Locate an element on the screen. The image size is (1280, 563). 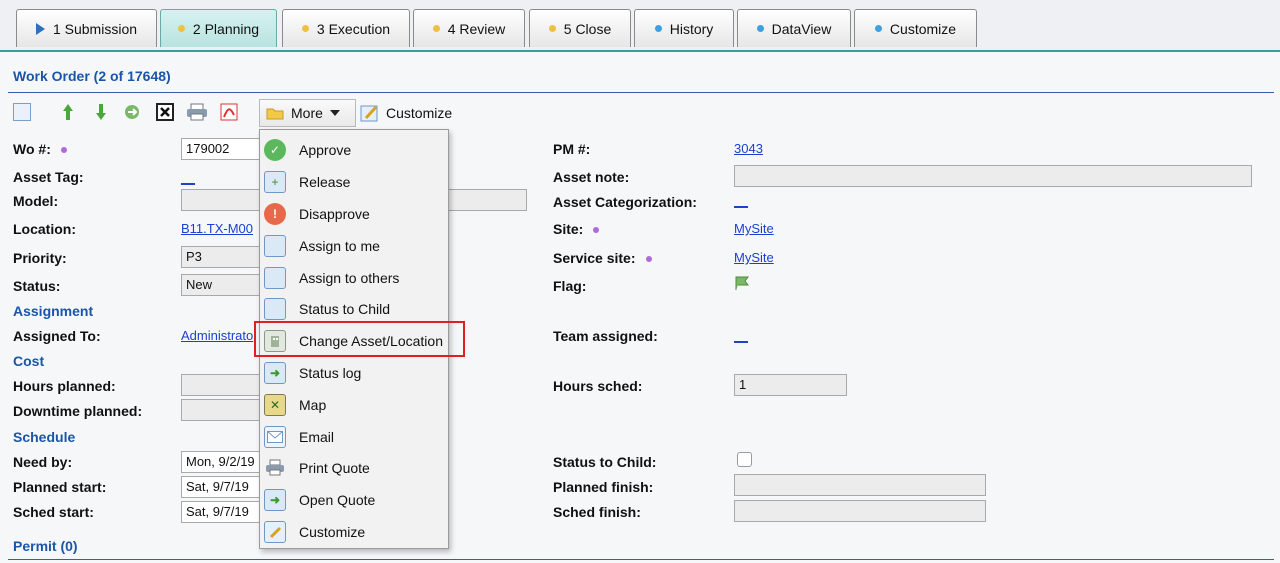
tab-label: 1 Submission is located at coordinates (95, 28).